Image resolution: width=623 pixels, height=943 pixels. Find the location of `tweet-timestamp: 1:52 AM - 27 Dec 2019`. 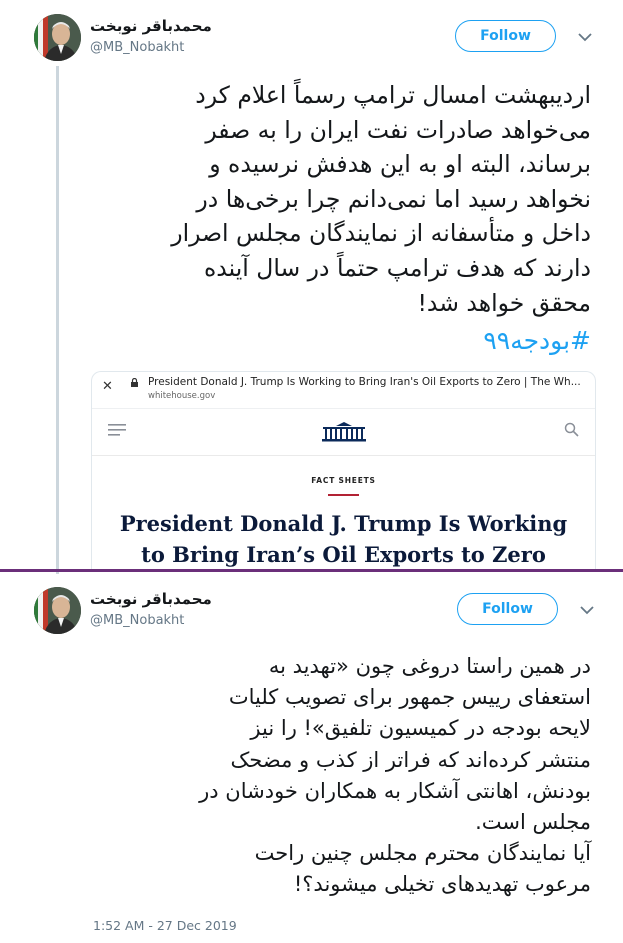

tweet-timestamp: 1:52 AM - 27 Dec 2019 is located at coordinates (165, 925).